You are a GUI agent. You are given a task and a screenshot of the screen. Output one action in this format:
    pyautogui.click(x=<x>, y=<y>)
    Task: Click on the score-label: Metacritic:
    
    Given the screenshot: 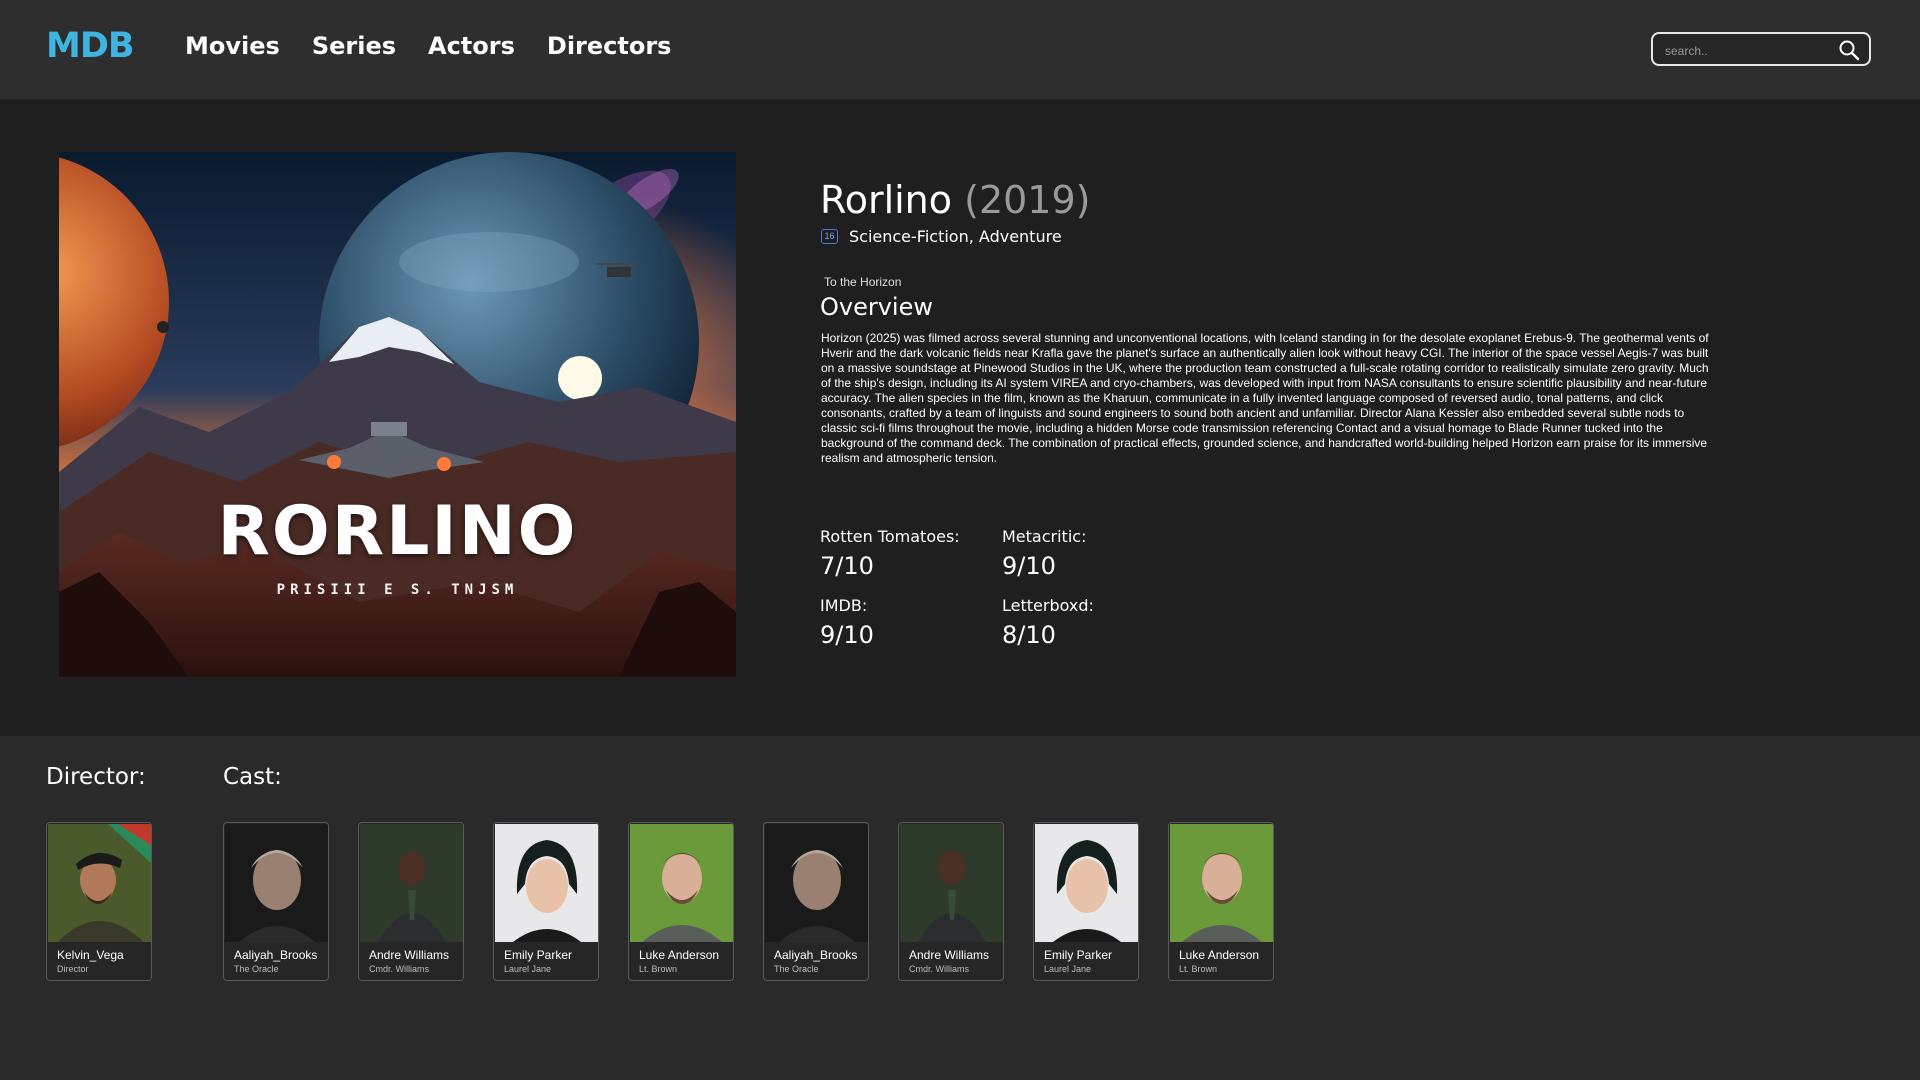 What is the action you would take?
    pyautogui.click(x=1044, y=536)
    